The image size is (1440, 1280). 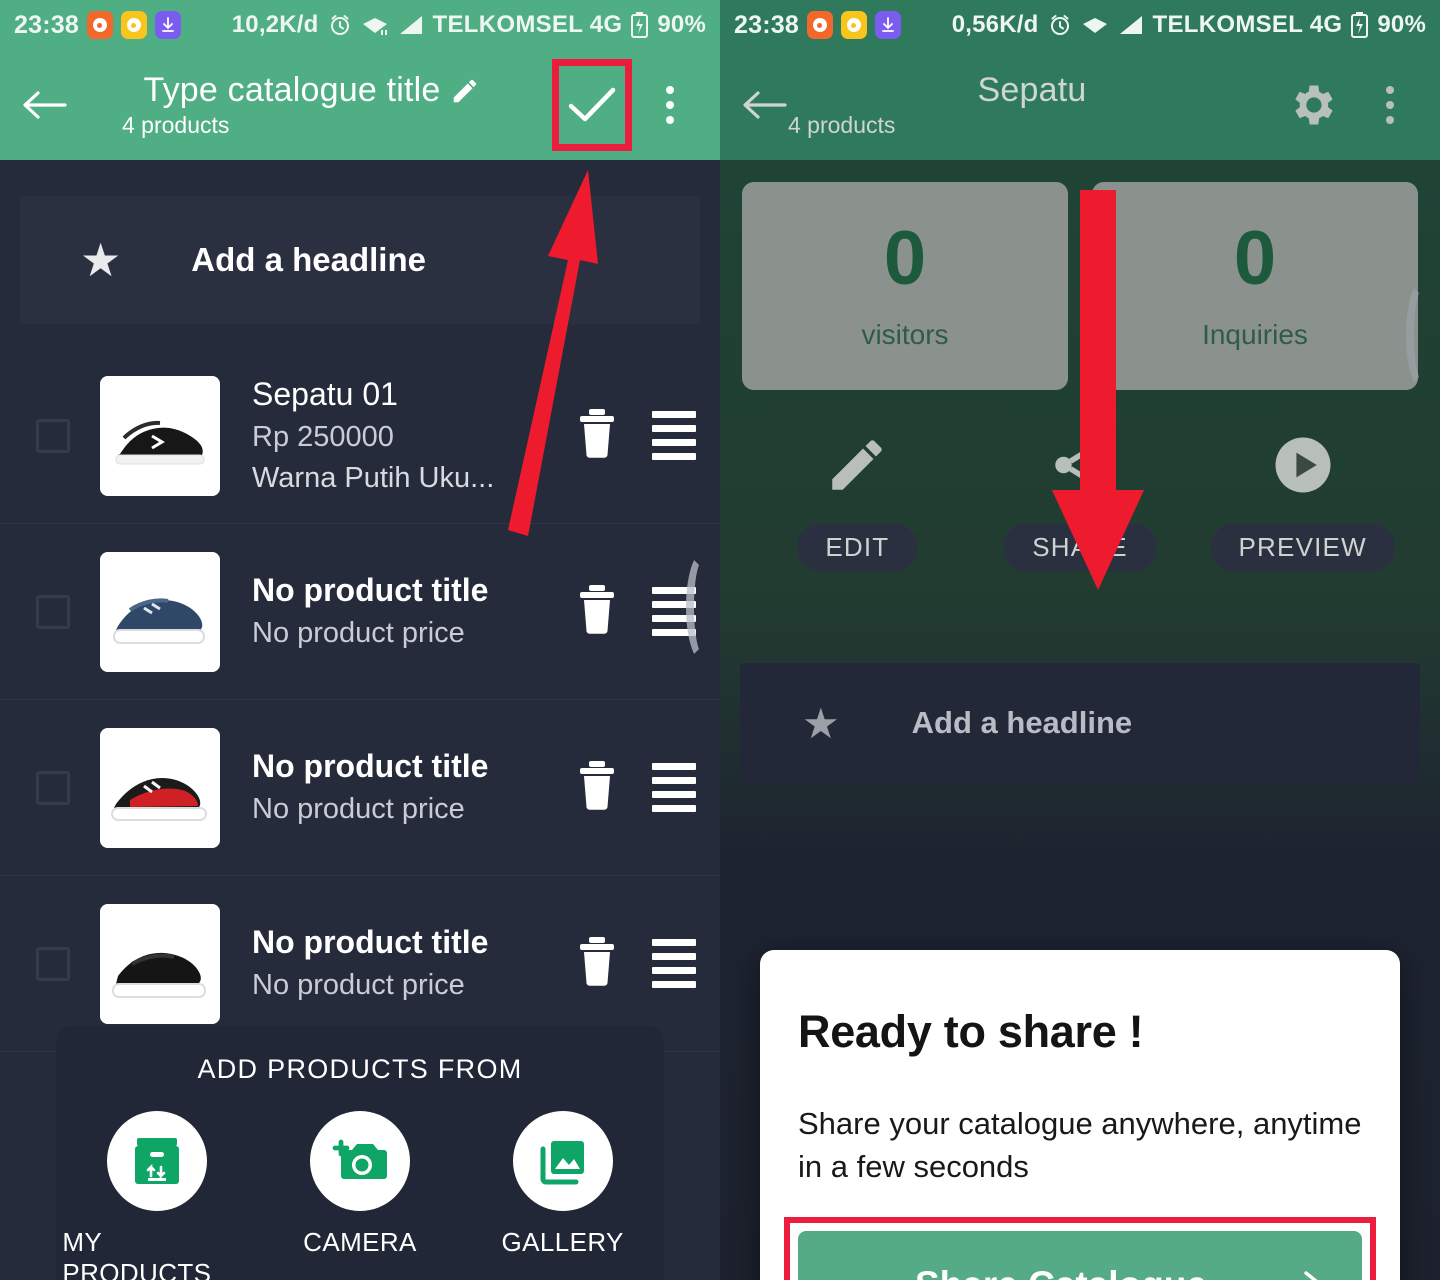 What do you see at coordinates (971, 1031) in the screenshot?
I see `dialog-title: Ready to share !` at bounding box center [971, 1031].